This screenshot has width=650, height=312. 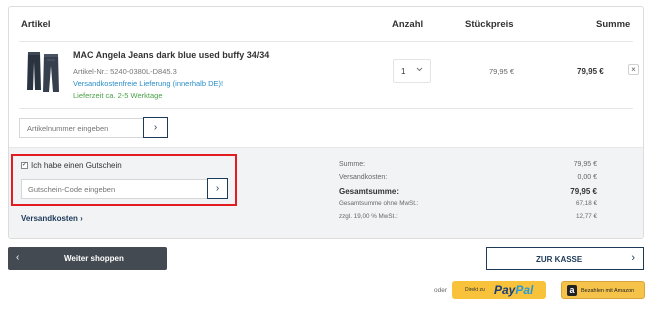 I want to click on cart-header: Artikel Anzahl Stückpreis Summe, so click(x=326, y=24).